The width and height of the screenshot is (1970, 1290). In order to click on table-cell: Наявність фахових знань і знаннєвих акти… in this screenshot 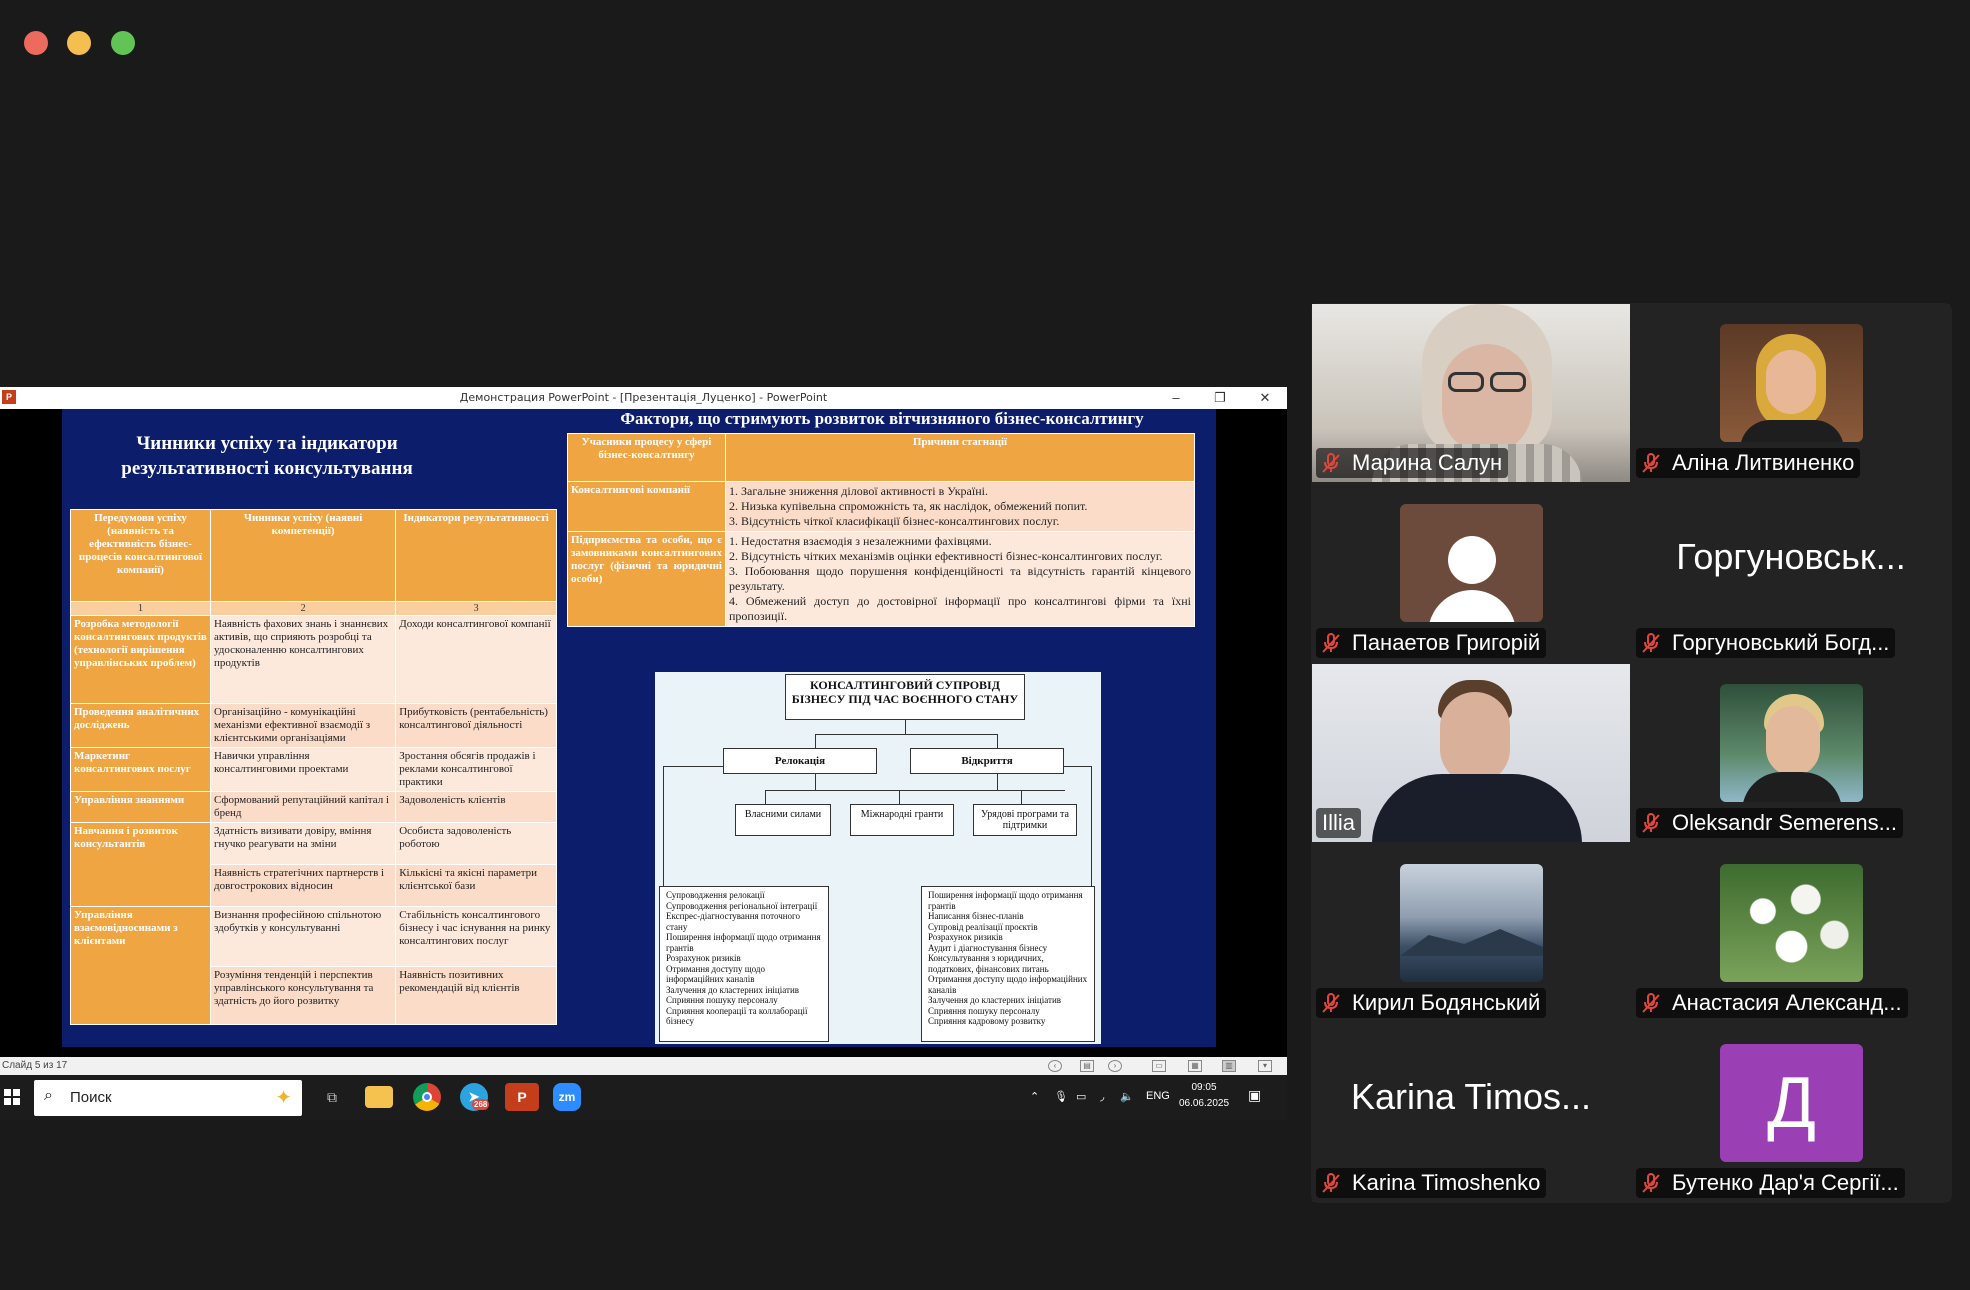, I will do `click(303, 659)`.